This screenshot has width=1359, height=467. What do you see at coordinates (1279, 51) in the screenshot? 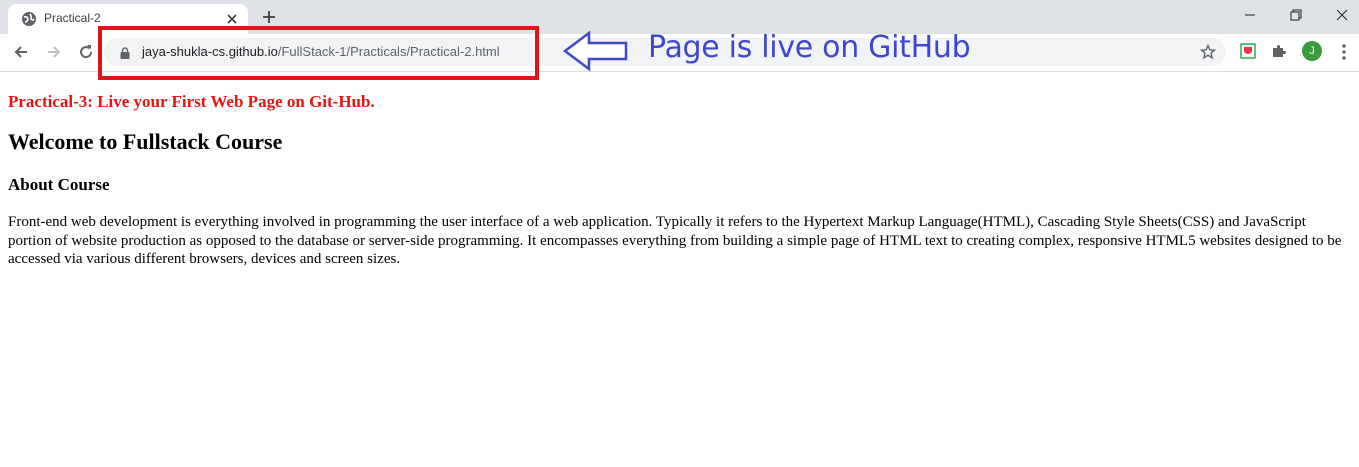
I see `extensions-puzzle-icon` at bounding box center [1279, 51].